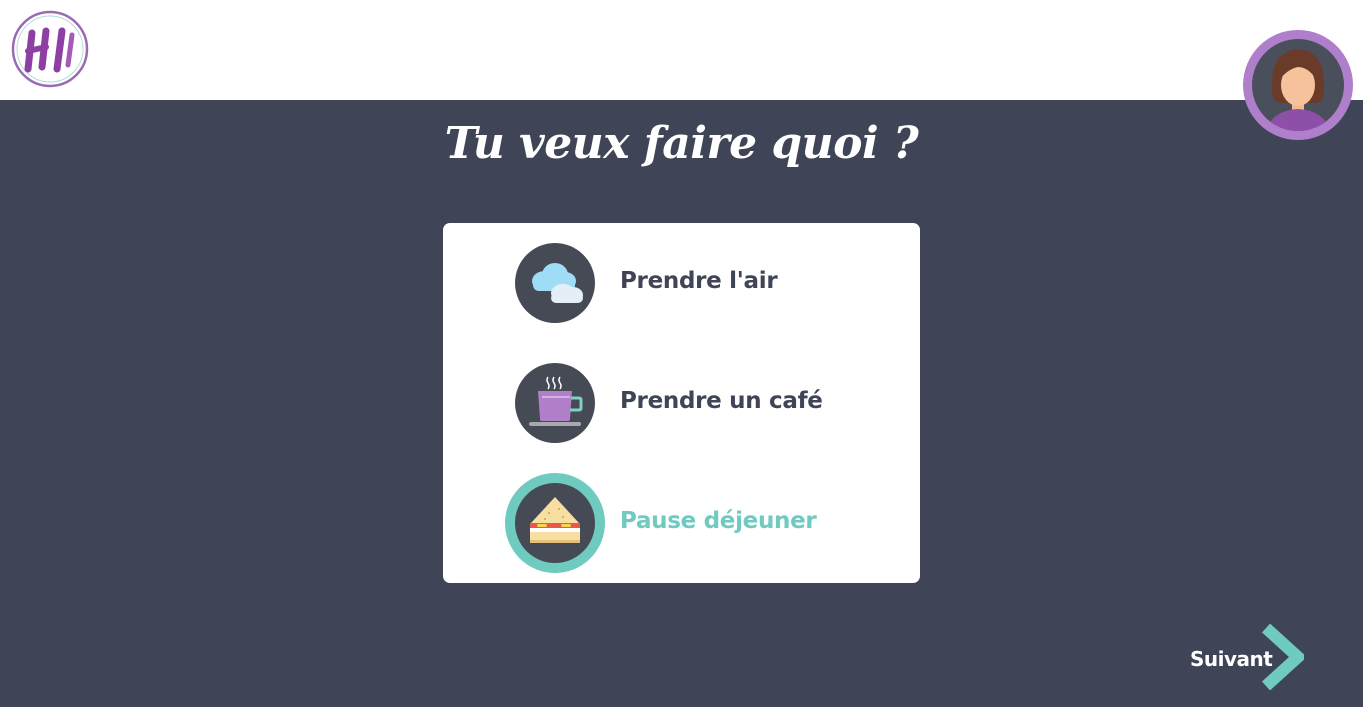 The image size is (1363, 707). I want to click on logo, so click(50, 49).